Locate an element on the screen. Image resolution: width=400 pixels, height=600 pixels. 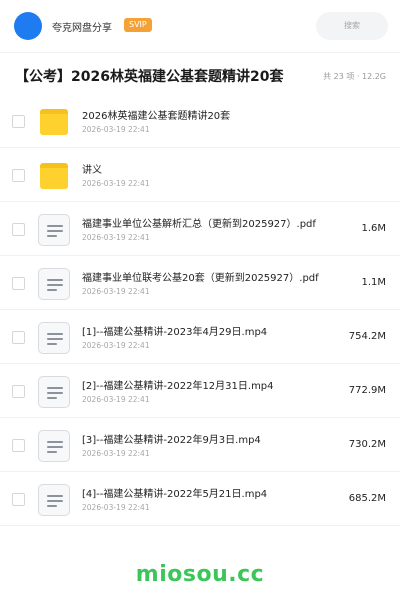
file-size: 1.6M is located at coordinates (373, 228).